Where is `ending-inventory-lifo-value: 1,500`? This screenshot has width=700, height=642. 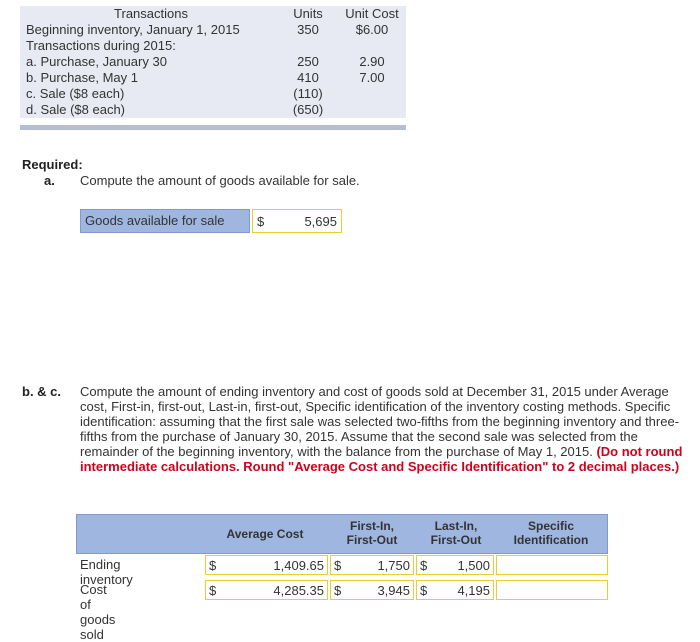 ending-inventory-lifo-value: 1,500 is located at coordinates (473, 565).